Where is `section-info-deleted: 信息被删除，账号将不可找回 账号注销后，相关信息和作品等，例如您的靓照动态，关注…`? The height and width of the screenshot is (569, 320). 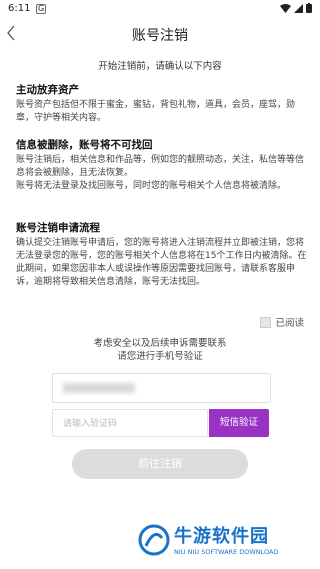
section-info-deleted: 信息被删除，账号将不可找回 账号注销后，相关信息和作品等，例如您的靓照动态，关注… is located at coordinates (162, 165).